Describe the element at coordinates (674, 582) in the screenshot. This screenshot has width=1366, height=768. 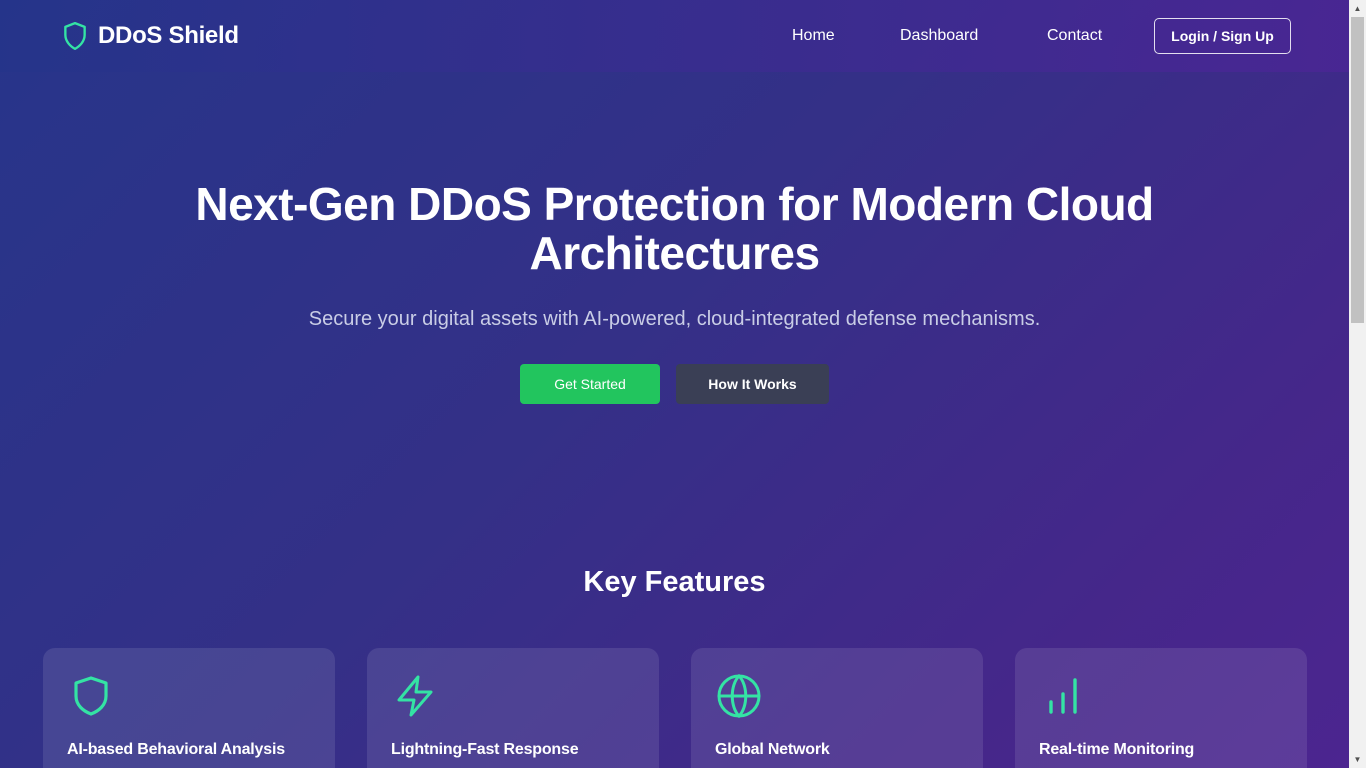
I see `features-heading: Key Features` at that location.